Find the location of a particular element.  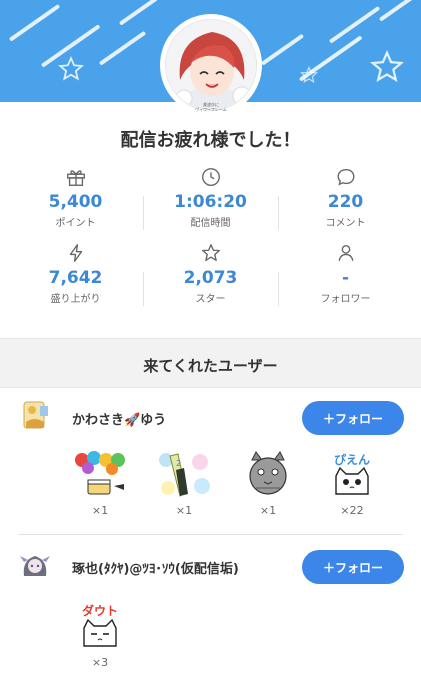

stat-points: 5,400 ポイント is located at coordinates (75, 197).